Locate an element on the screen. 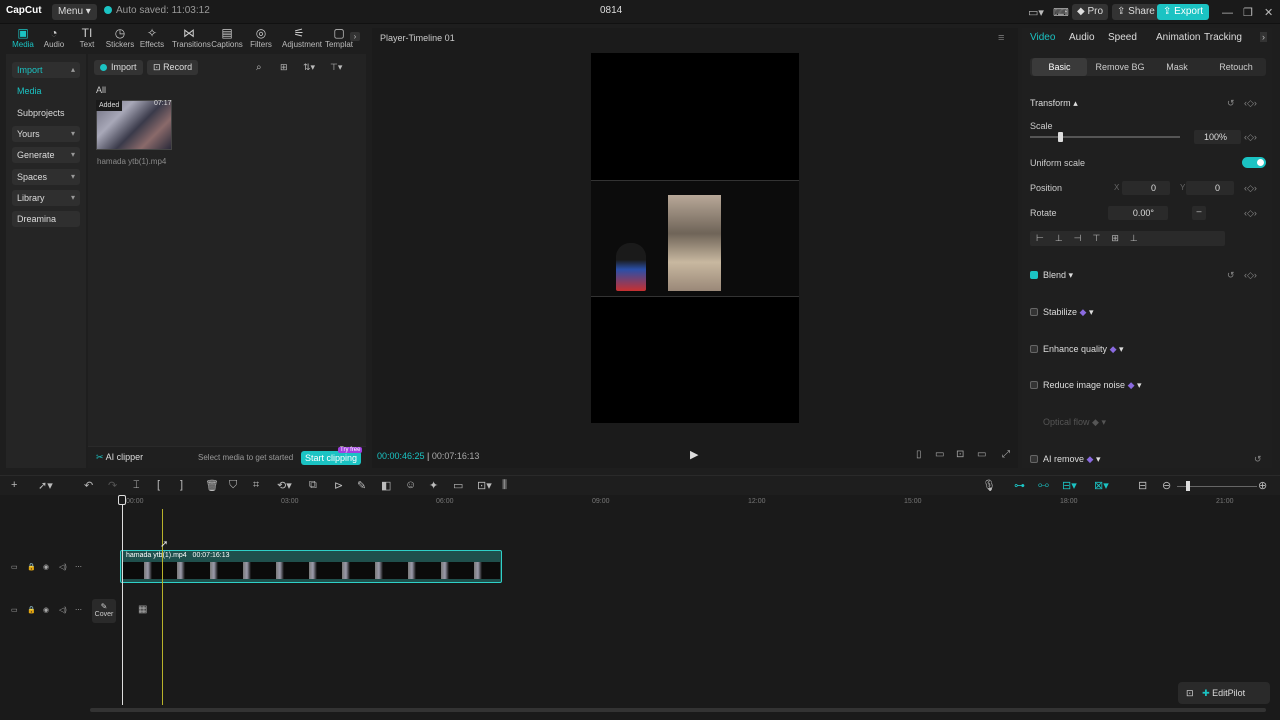 Image resolution: width=1280 pixels, height=720 pixels. project-title: 0814 is located at coordinates (611, 10).